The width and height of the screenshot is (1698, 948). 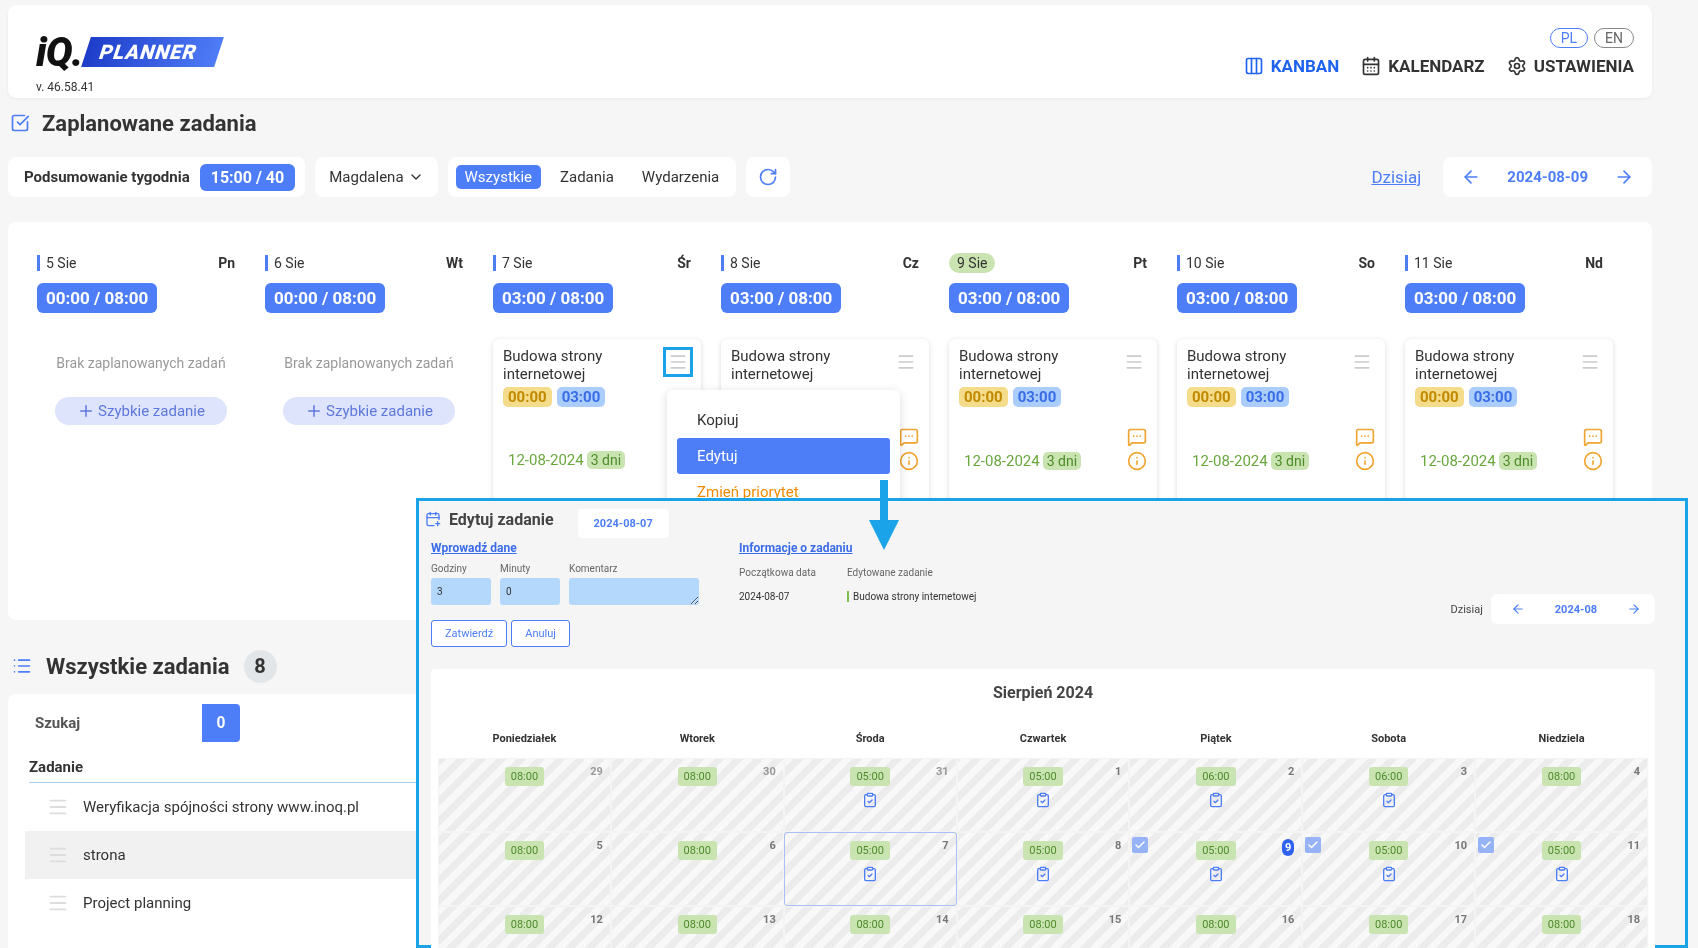 What do you see at coordinates (778, 572) in the screenshot?
I see `info-label: Początkowa data` at bounding box center [778, 572].